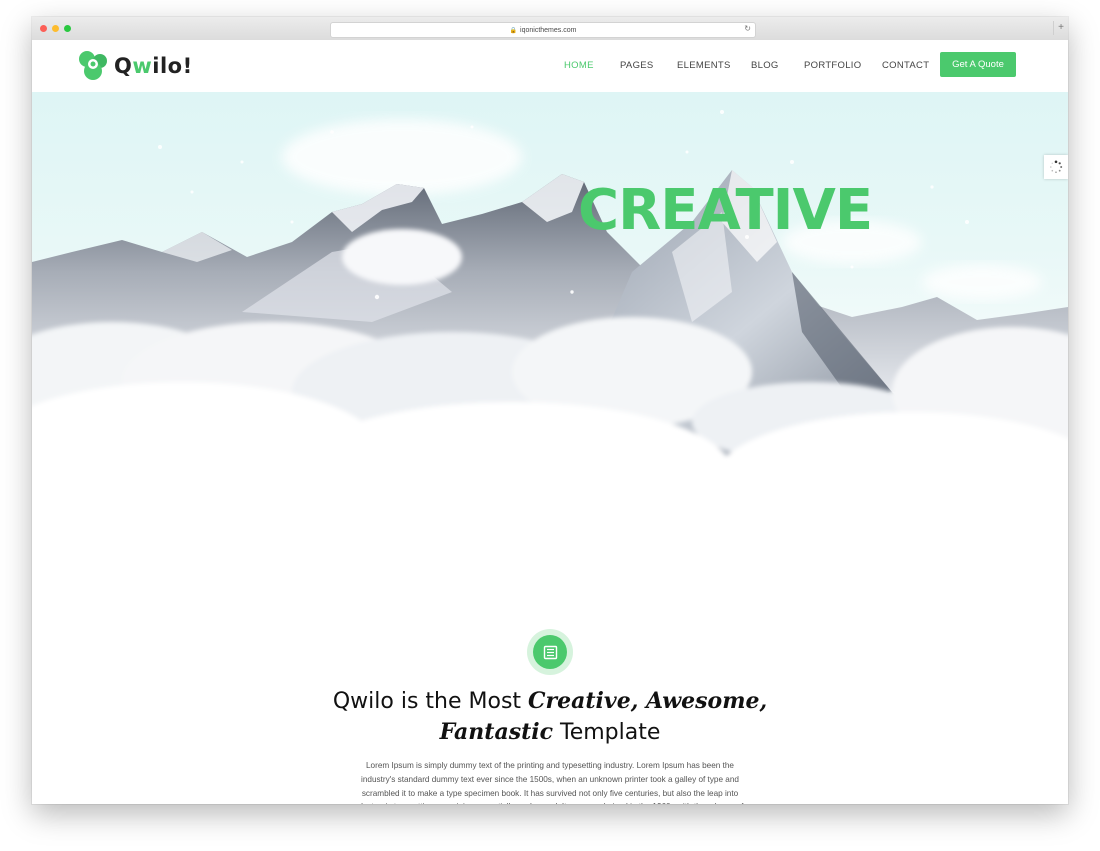 This screenshot has height=851, width=1100. I want to click on spinner-icon, so click(1056, 167).